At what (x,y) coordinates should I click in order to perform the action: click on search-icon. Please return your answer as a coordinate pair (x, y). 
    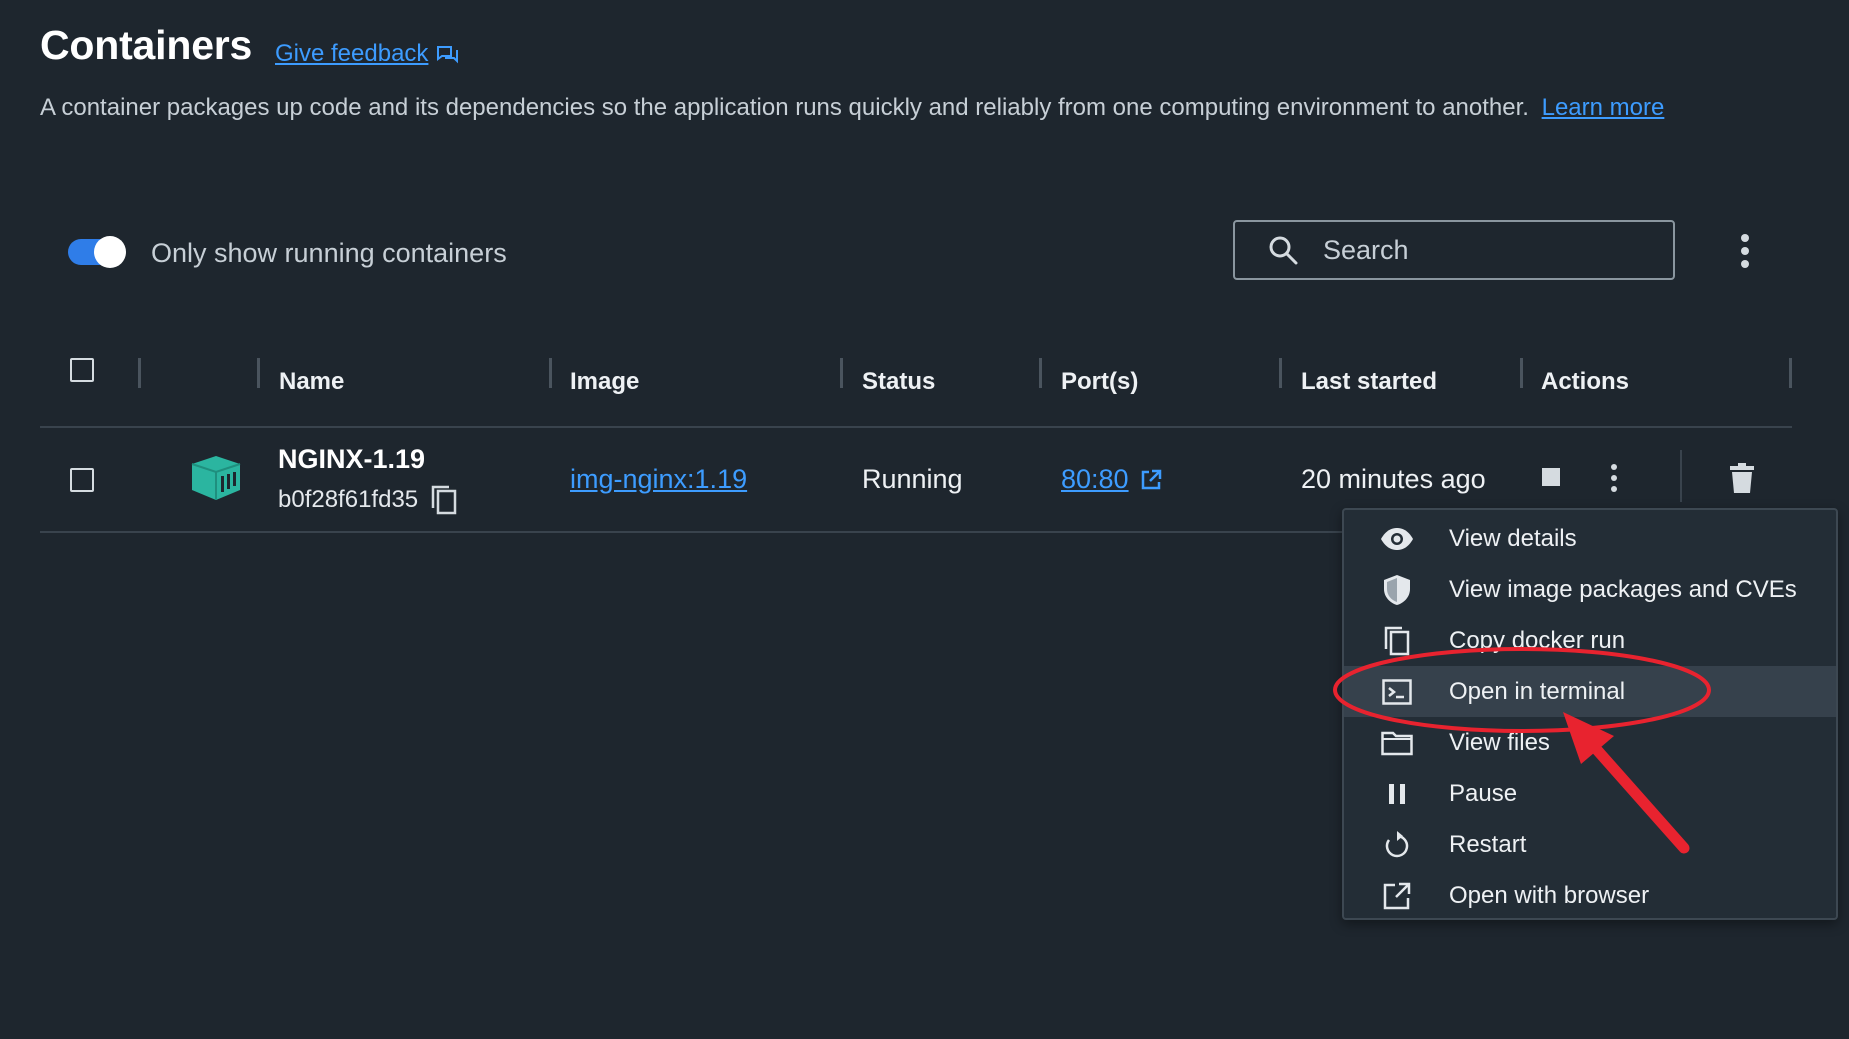
    Looking at the image, I should click on (1283, 250).